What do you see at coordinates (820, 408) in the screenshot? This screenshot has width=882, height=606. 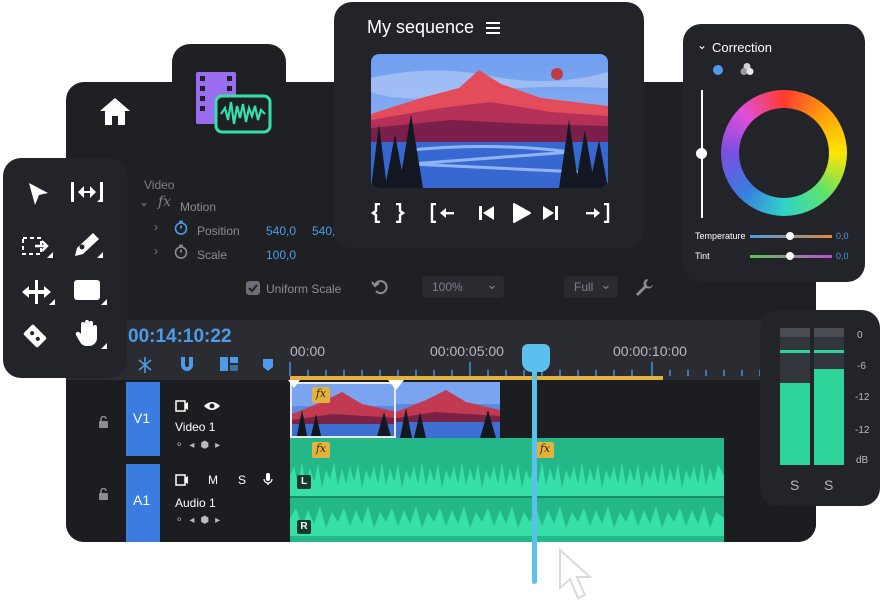 I see `audio-meter-panel: 0 -6 -12 -12 dB S S` at bounding box center [820, 408].